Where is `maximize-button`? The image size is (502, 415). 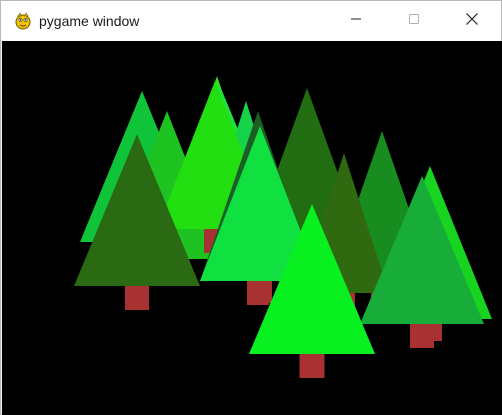
maximize-button is located at coordinates (414, 21).